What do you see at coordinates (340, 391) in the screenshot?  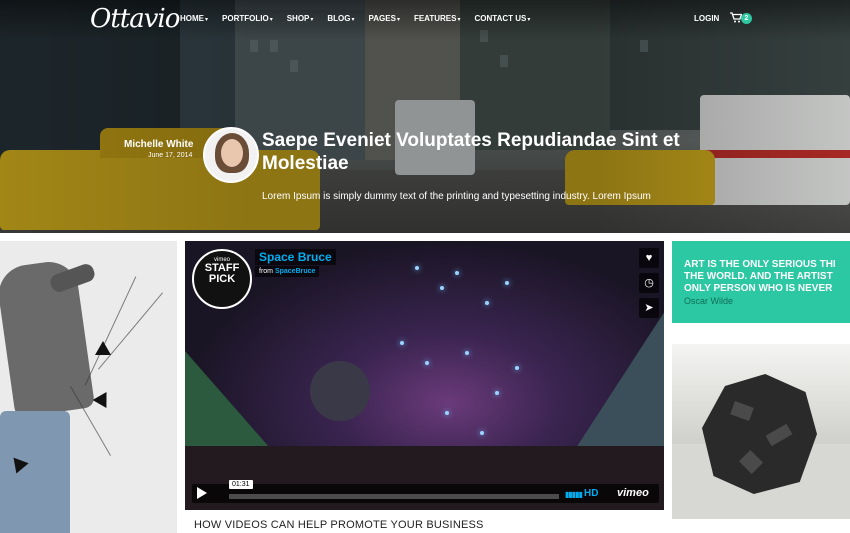 I see `pod` at bounding box center [340, 391].